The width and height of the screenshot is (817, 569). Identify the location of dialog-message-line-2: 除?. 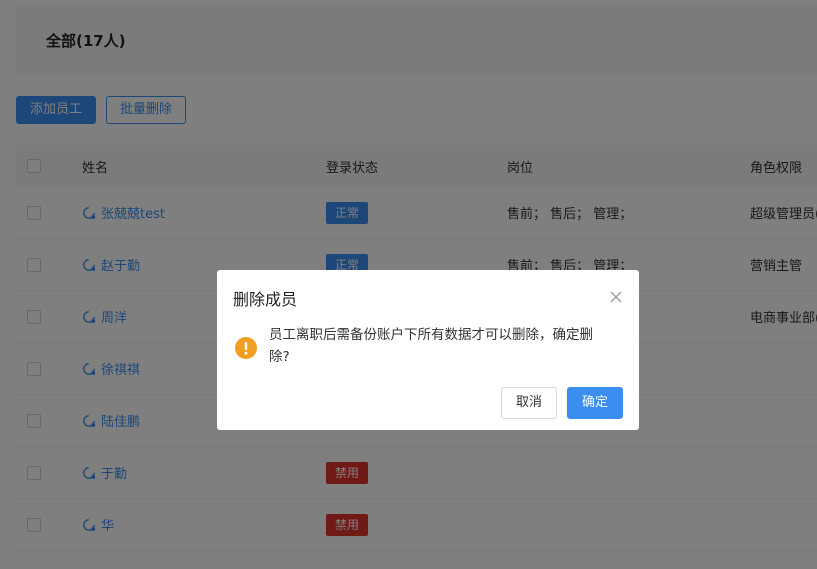
(279, 357).